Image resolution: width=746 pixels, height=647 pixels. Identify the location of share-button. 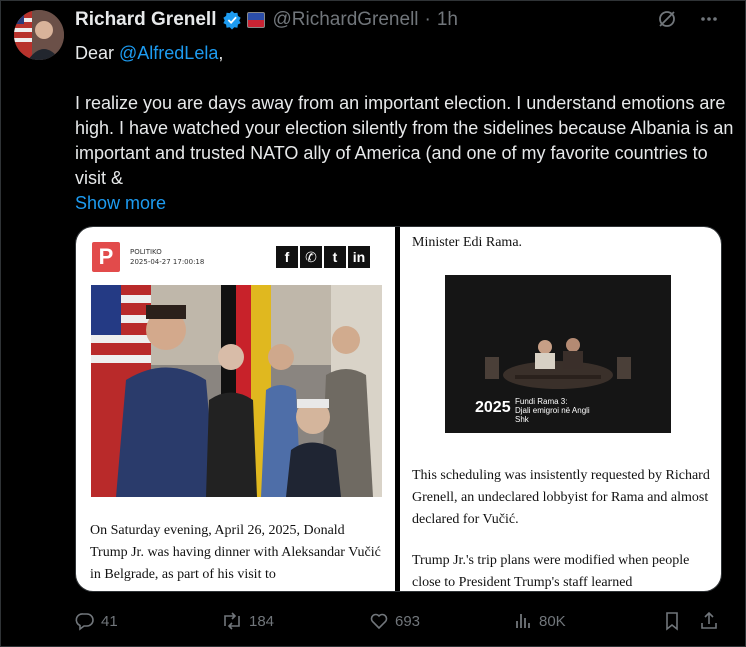
(709, 621).